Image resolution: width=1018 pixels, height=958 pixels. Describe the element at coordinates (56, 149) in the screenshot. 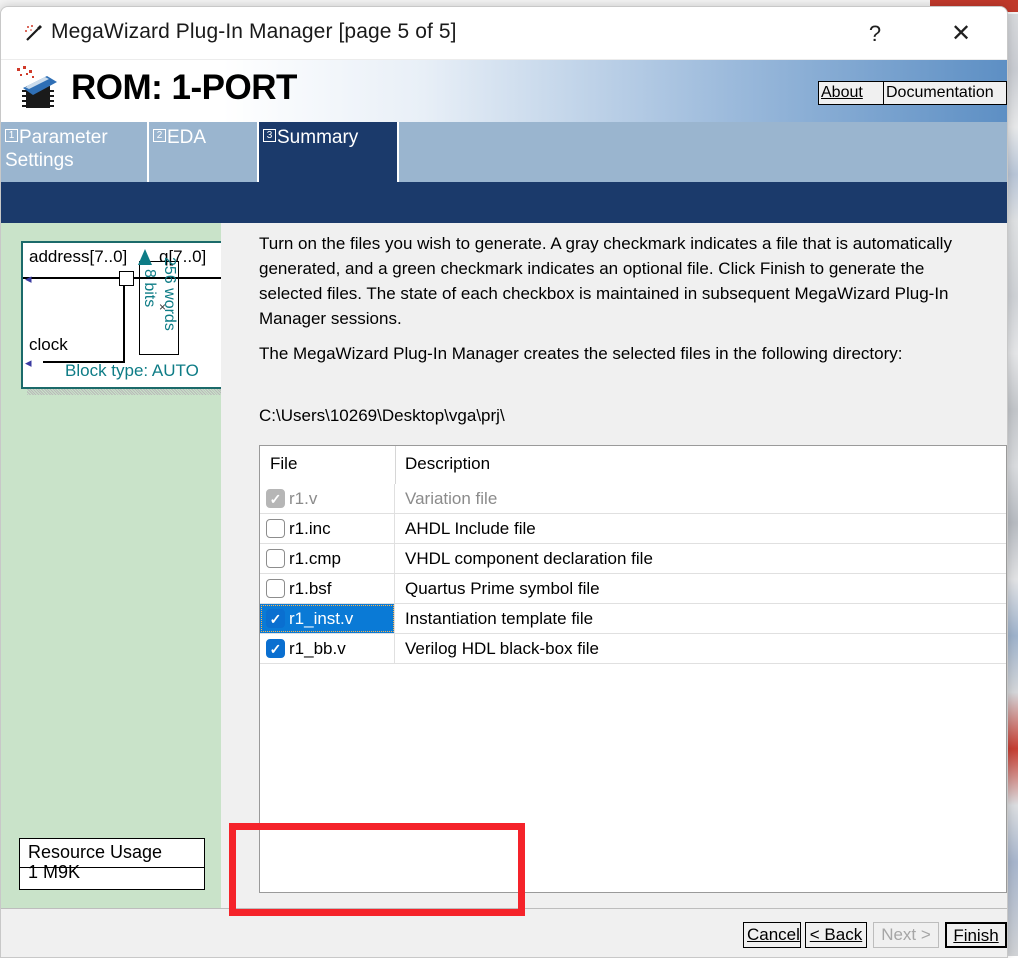

I see `tab-label: Parameter Settings` at that location.